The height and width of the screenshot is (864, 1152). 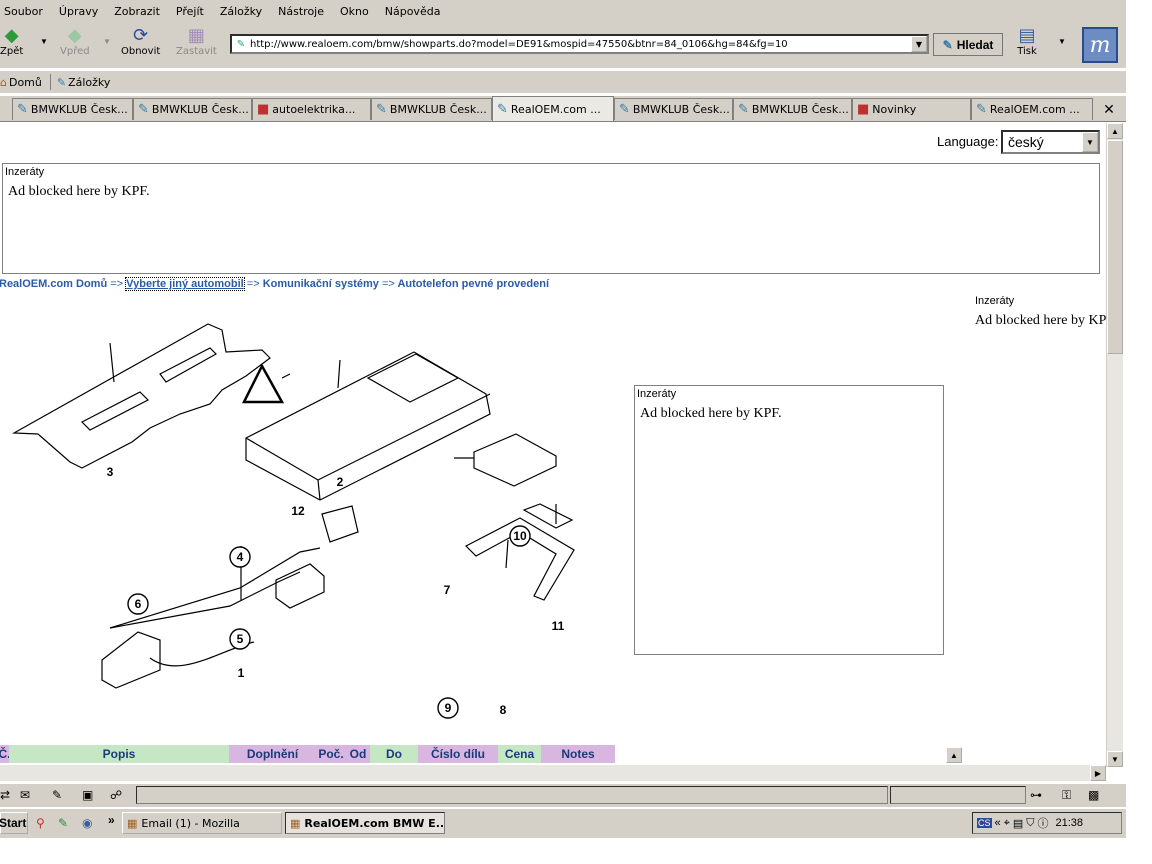 I want to click on online-status-icon: ⊶, so click(x=1036, y=795).